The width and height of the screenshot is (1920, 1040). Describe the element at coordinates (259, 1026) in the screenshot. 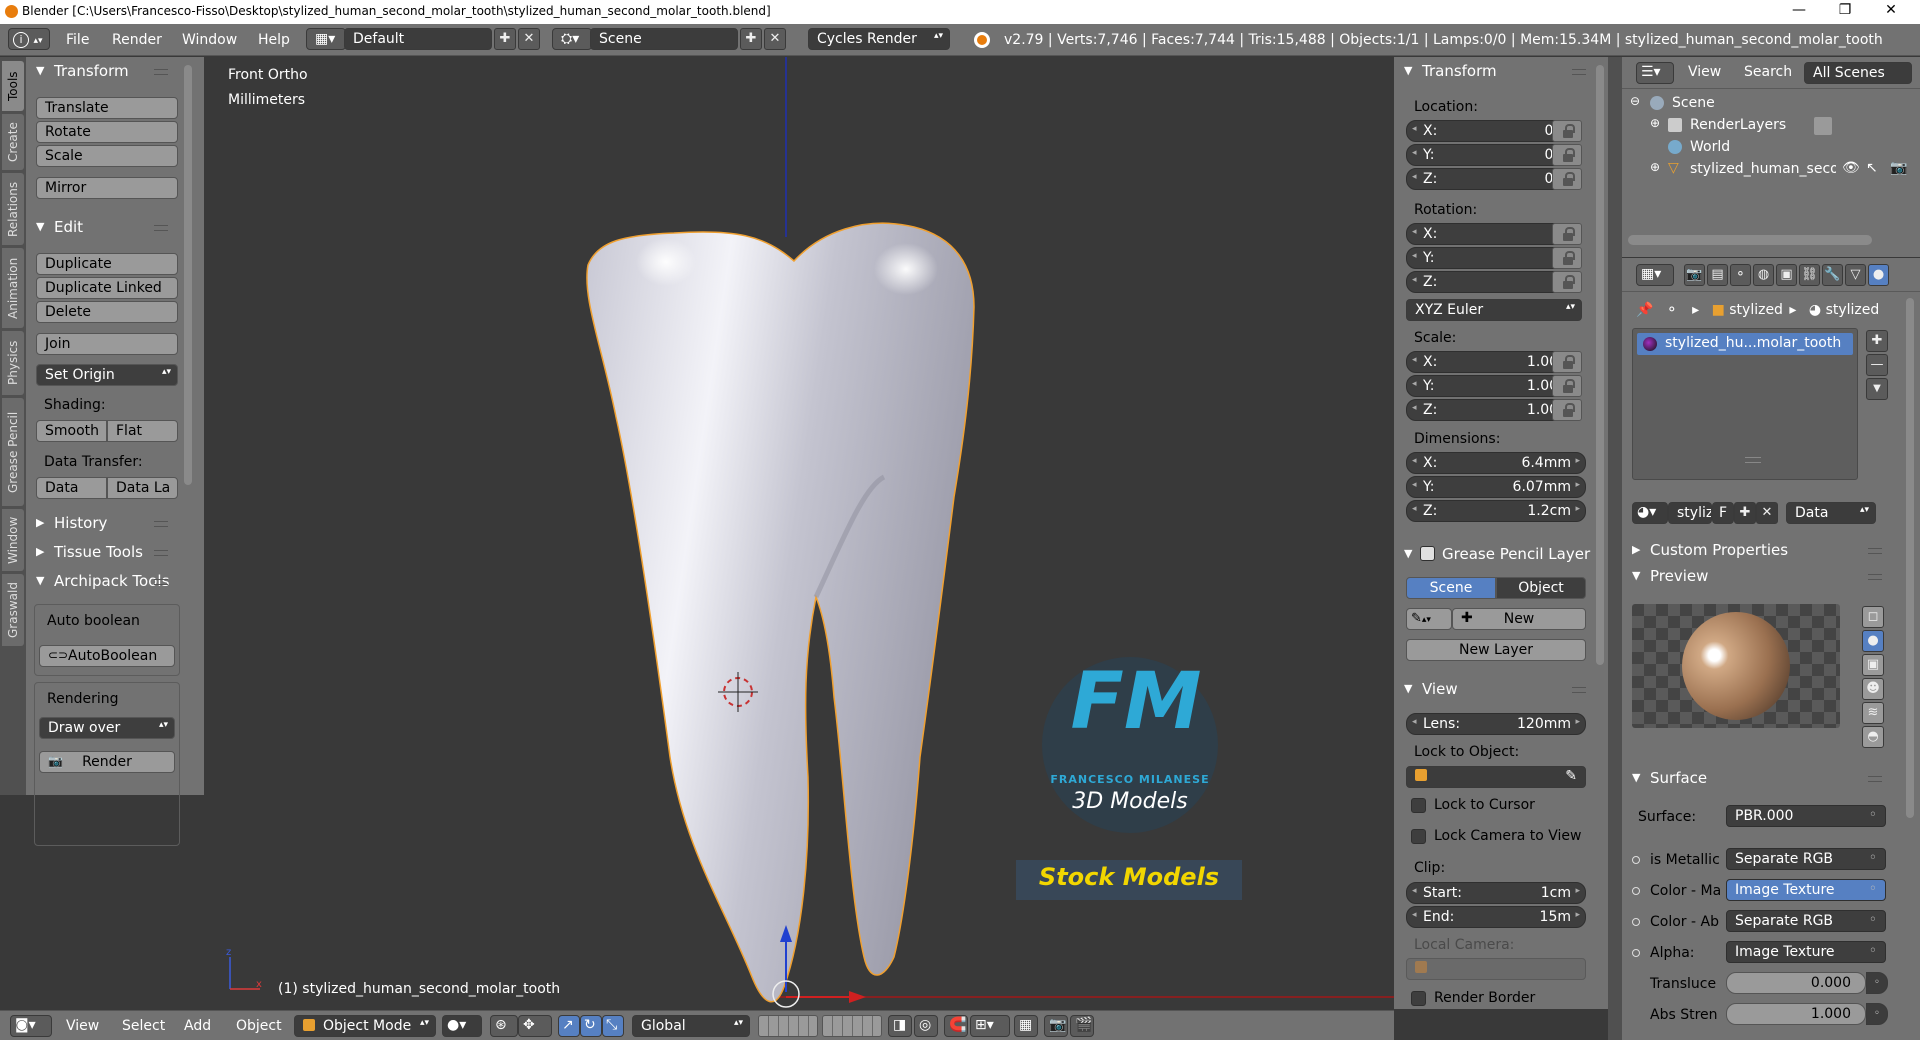

I see `menu-object: Object` at that location.